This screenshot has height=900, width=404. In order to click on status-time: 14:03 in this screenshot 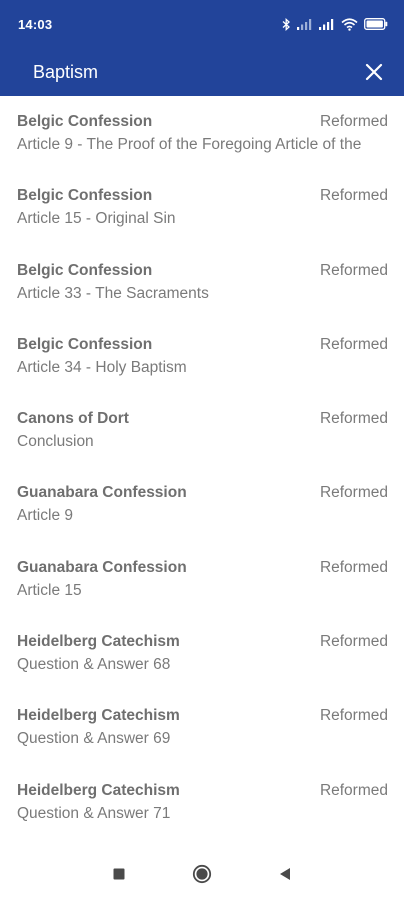, I will do `click(35, 24)`.